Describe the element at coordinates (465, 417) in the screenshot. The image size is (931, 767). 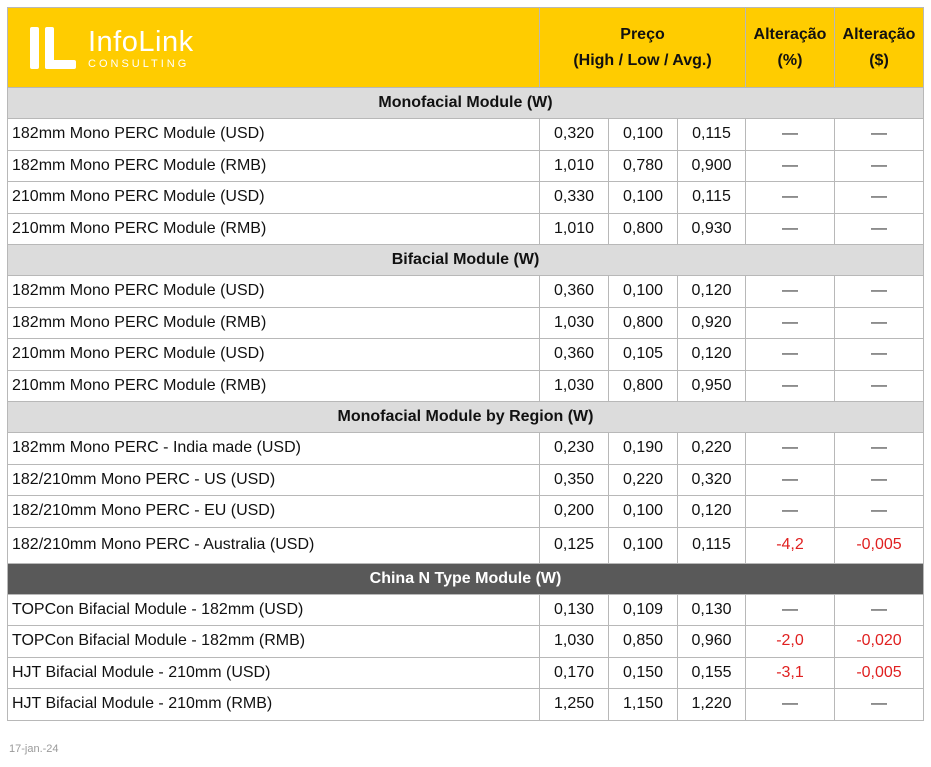
I see `section-title: Monofacial Module by Region (W)` at that location.